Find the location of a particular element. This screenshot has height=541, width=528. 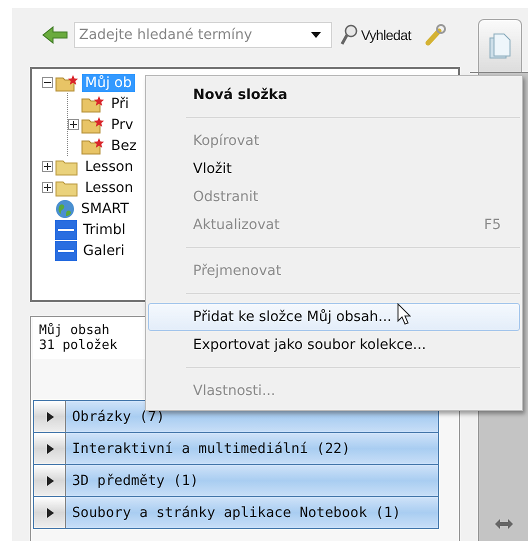

tree-item: Bez is located at coordinates (124, 145).